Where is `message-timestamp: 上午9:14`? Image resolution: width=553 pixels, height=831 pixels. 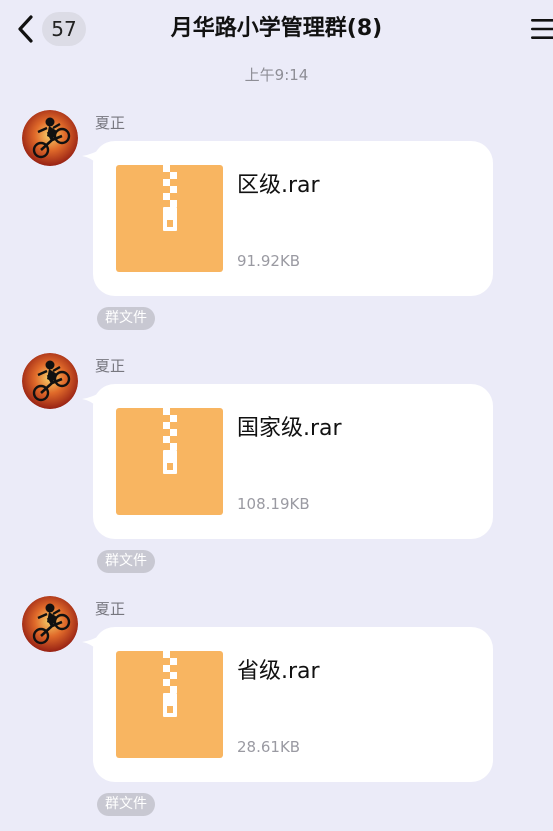 message-timestamp: 上午9:14 is located at coordinates (276, 75).